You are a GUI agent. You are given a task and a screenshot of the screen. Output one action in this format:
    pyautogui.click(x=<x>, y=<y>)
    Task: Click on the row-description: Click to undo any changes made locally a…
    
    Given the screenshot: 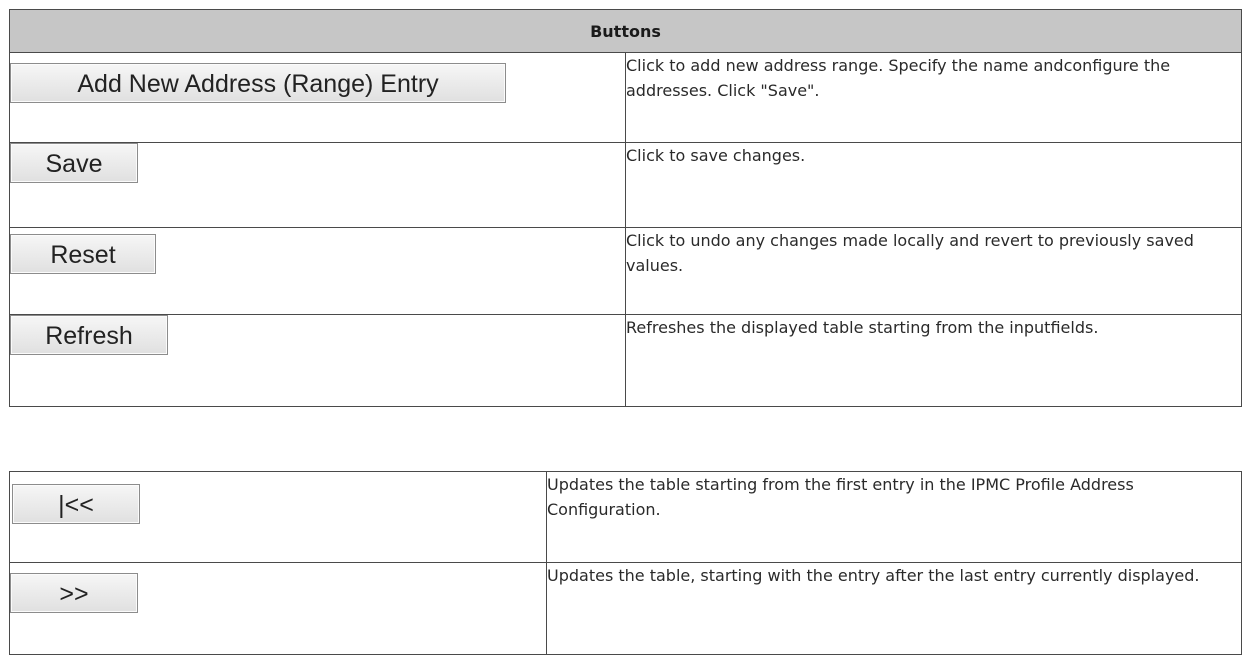 What is the action you would take?
    pyautogui.click(x=933, y=271)
    